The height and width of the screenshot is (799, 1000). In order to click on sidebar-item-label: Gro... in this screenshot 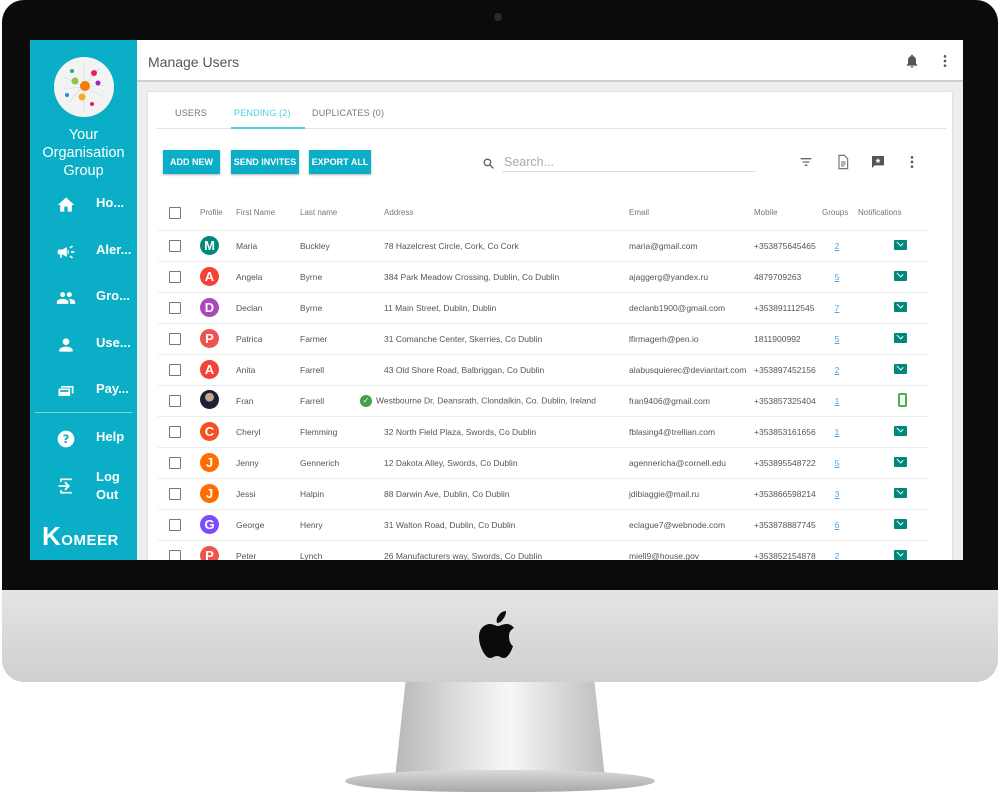, I will do `click(113, 295)`.